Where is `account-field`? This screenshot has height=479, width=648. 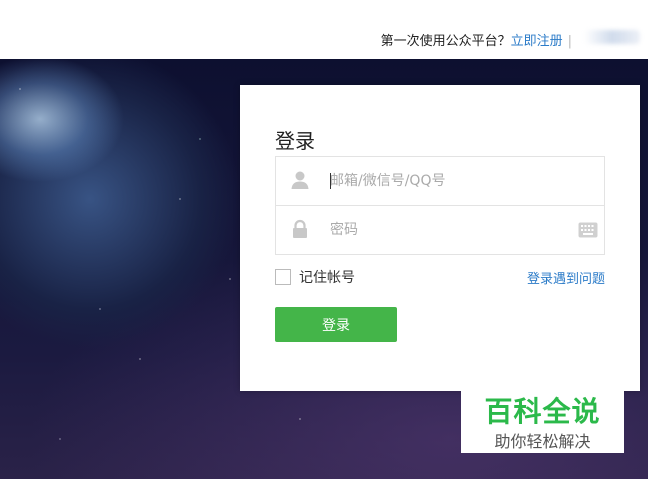
account-field is located at coordinates (440, 181).